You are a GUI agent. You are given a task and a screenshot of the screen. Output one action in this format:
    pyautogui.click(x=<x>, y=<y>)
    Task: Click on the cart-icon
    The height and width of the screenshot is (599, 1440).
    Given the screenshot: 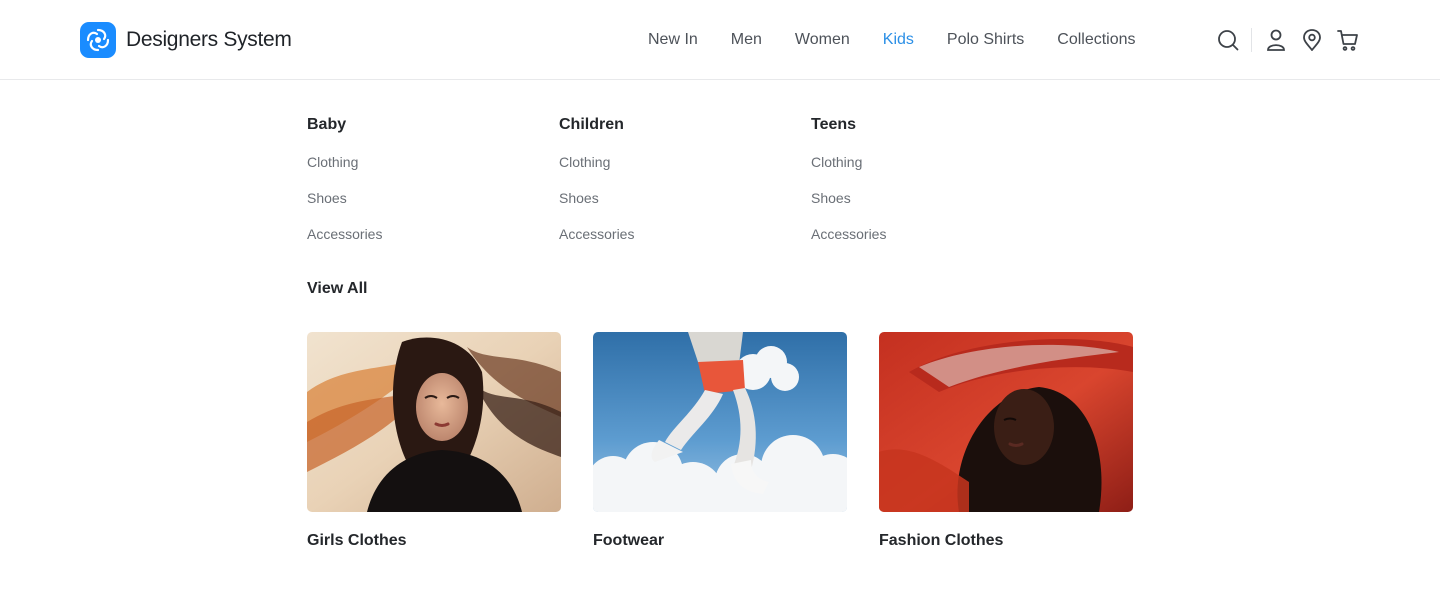 What is the action you would take?
    pyautogui.click(x=1348, y=40)
    